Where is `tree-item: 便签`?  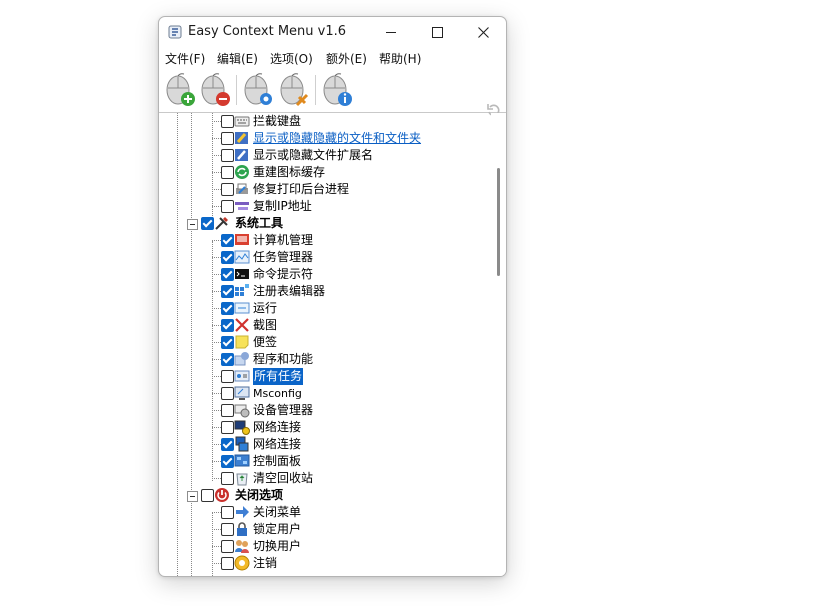 tree-item: 便签 is located at coordinates (324, 342).